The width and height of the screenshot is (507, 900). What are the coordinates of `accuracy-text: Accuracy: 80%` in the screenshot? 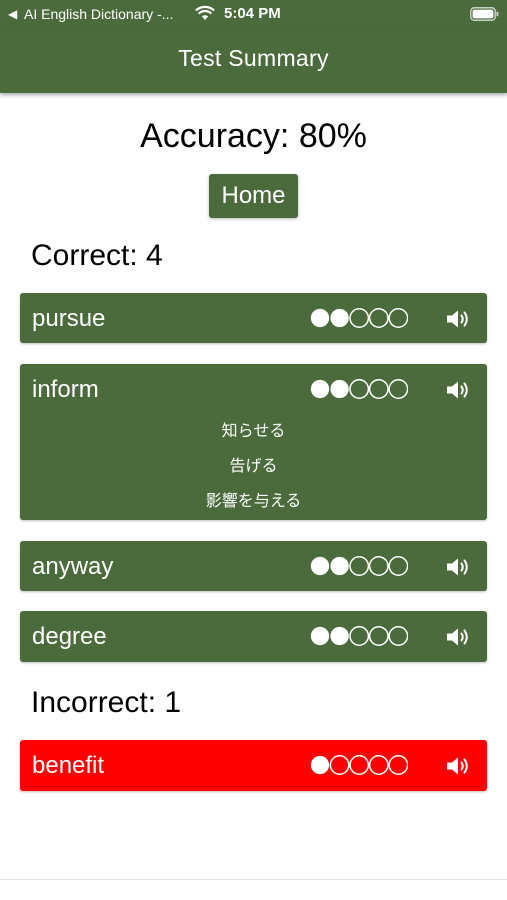 It's located at (253, 136).